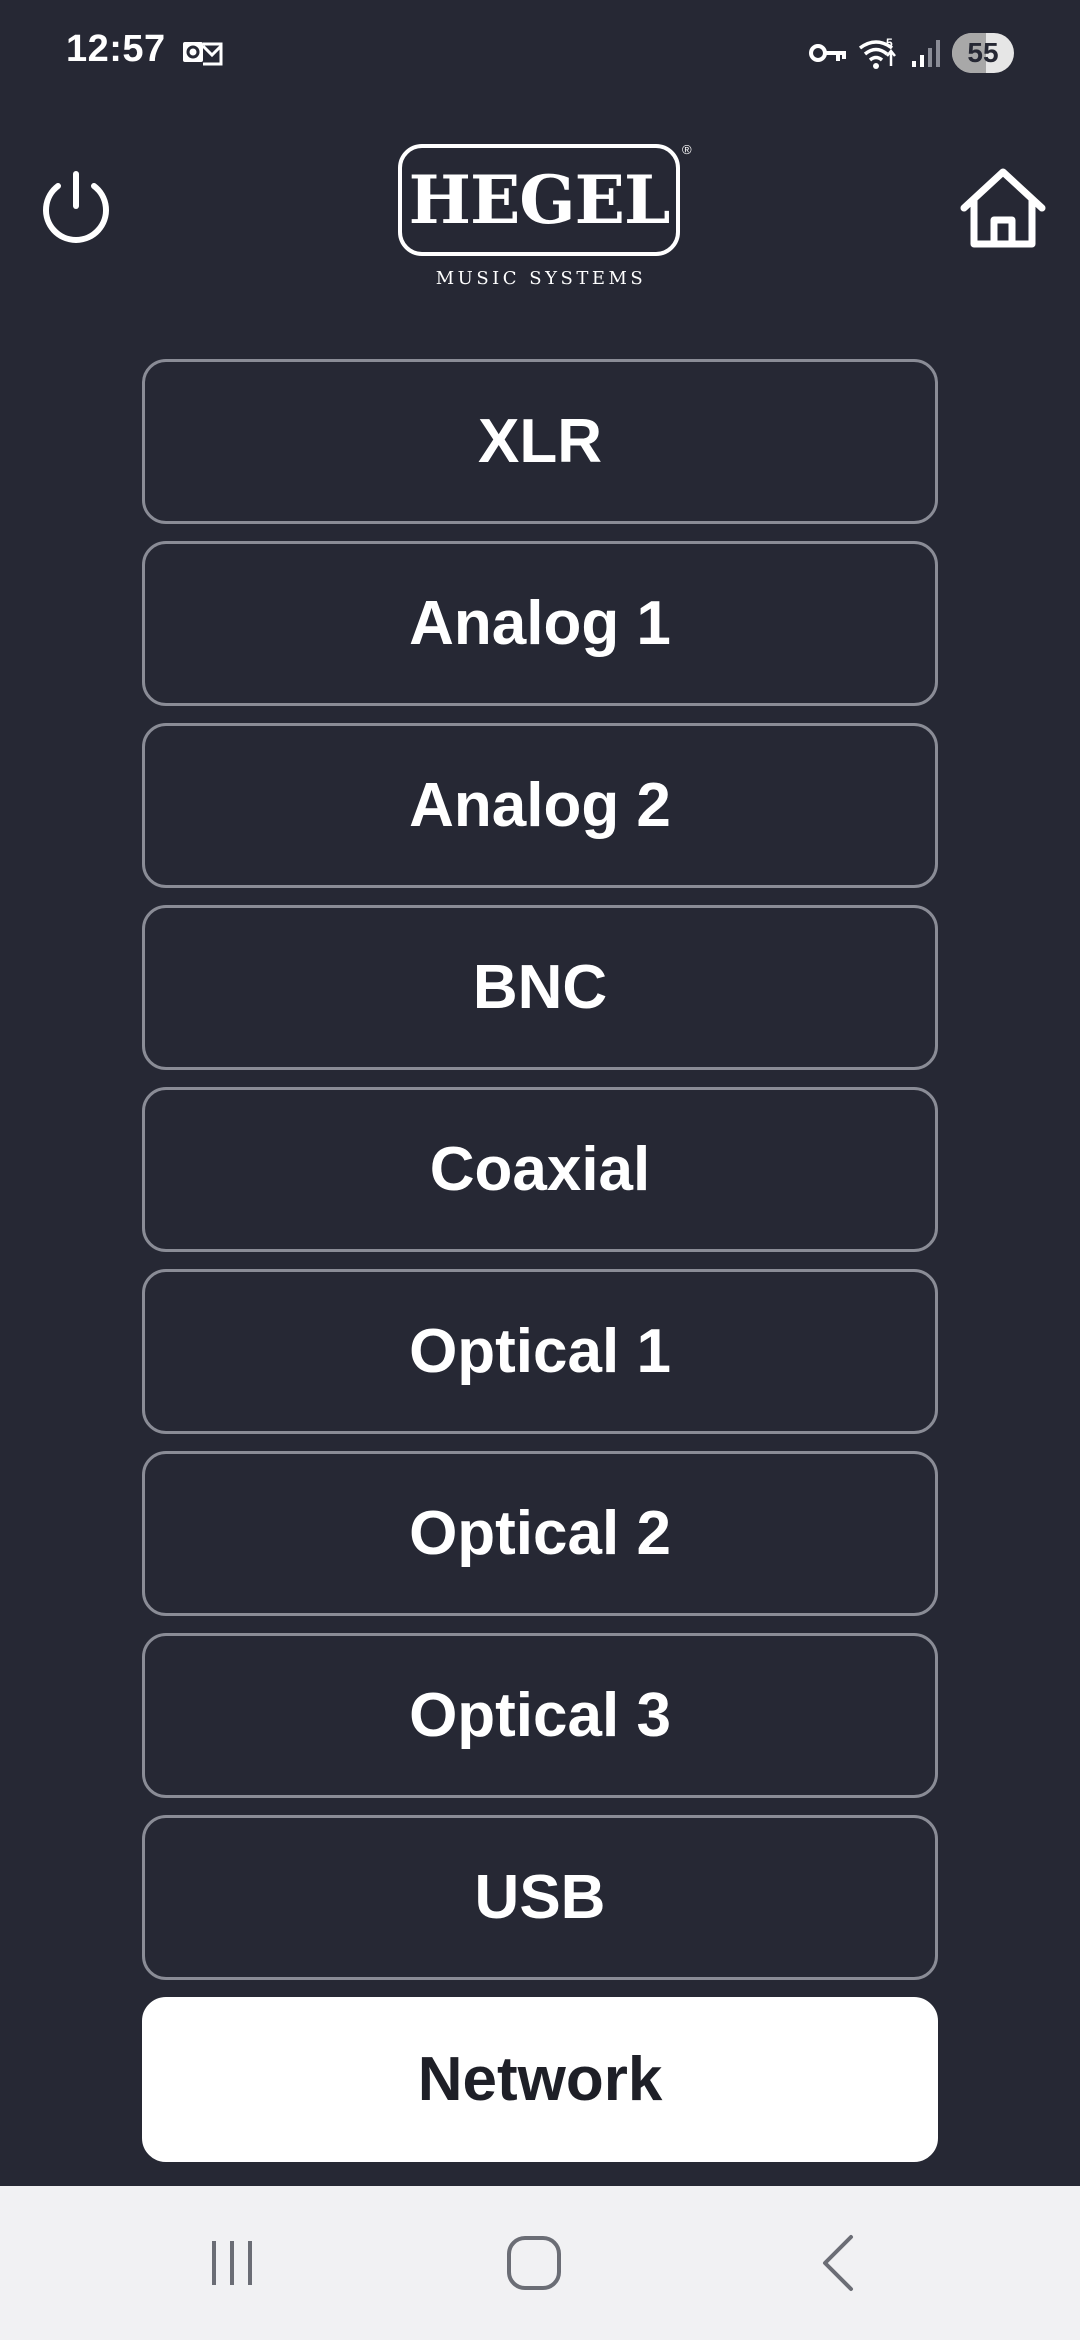 The image size is (1080, 2340). What do you see at coordinates (540, 52) in the screenshot?
I see `status-bar: 12:57 5 55` at bounding box center [540, 52].